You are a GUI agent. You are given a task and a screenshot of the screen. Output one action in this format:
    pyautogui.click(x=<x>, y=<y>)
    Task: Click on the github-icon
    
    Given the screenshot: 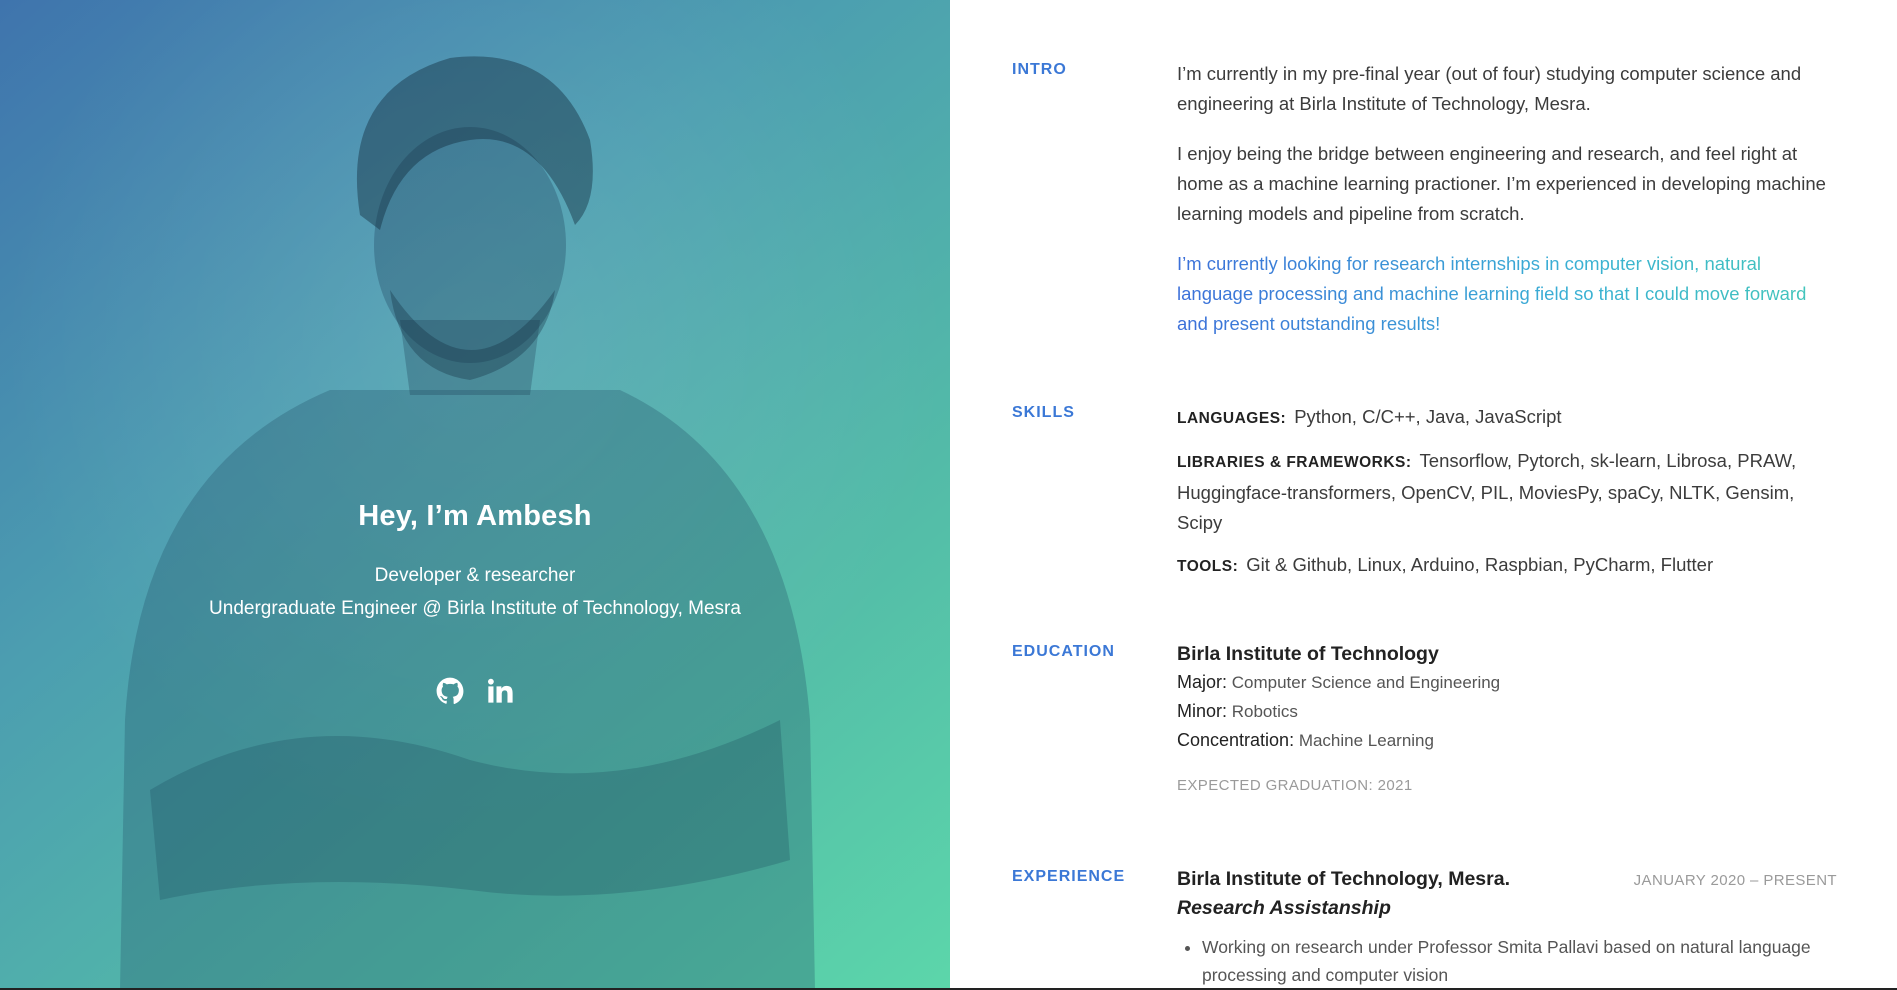 What is the action you would take?
    pyautogui.click(x=450, y=691)
    